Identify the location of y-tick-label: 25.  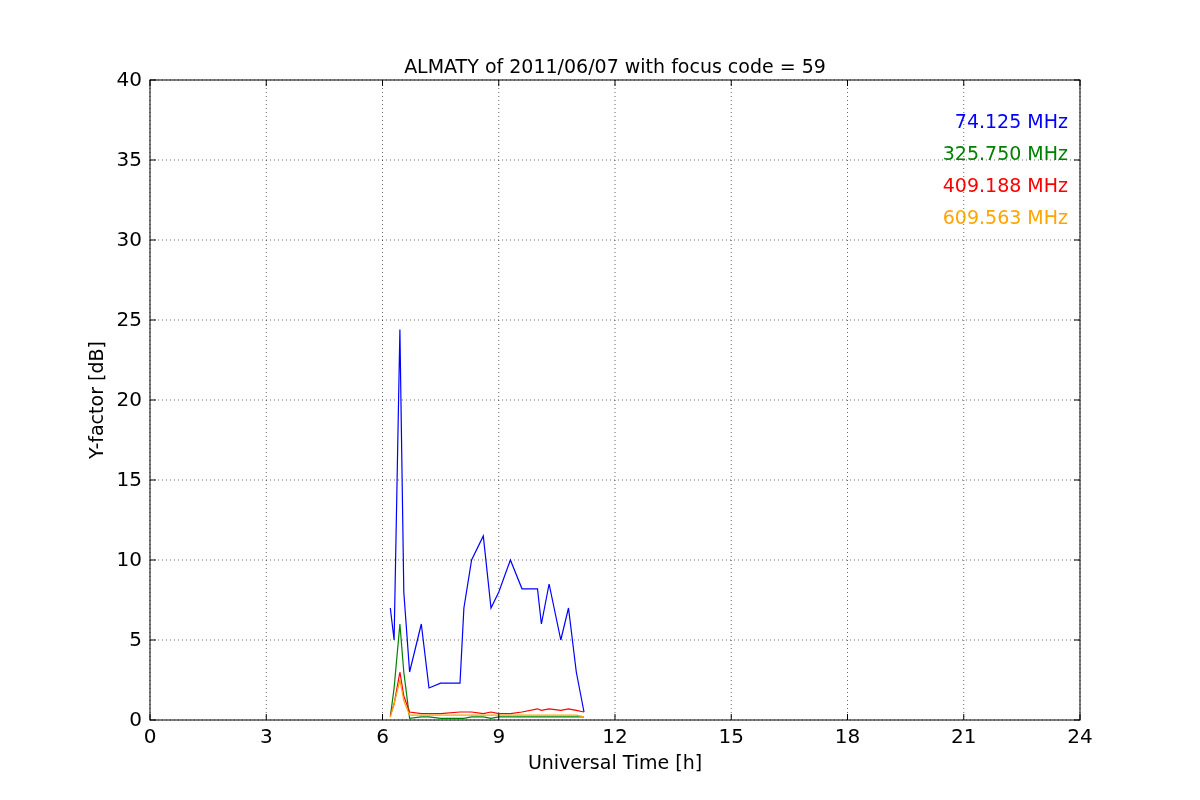
(129, 319).